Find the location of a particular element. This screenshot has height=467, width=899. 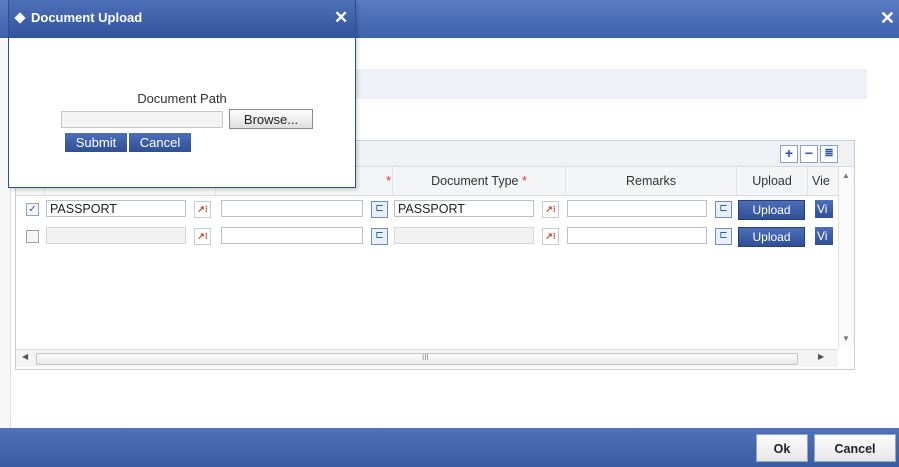

table-row: ✓ PASSPORT ↗⁝ ⊏ PASSPORT ↗⁝ ⊏ Upload Vi is located at coordinates (435, 209).